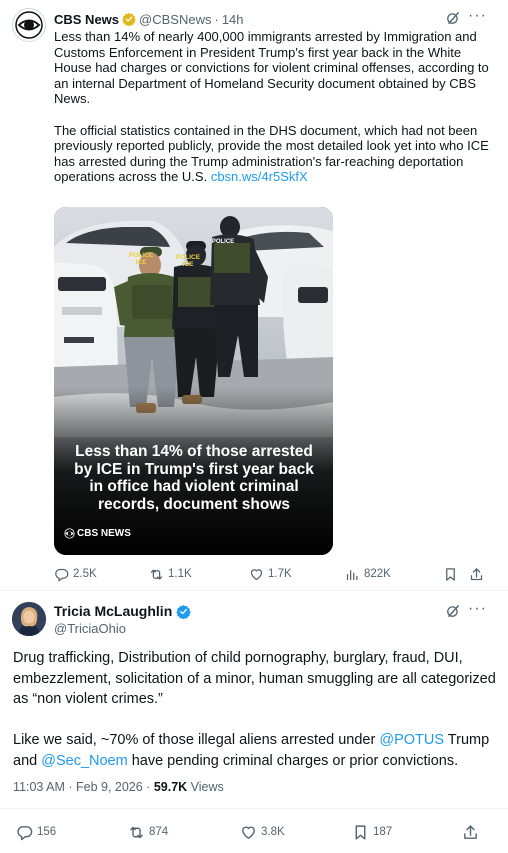  What do you see at coordinates (377, 574) in the screenshot?
I see `views-count: 822K` at bounding box center [377, 574].